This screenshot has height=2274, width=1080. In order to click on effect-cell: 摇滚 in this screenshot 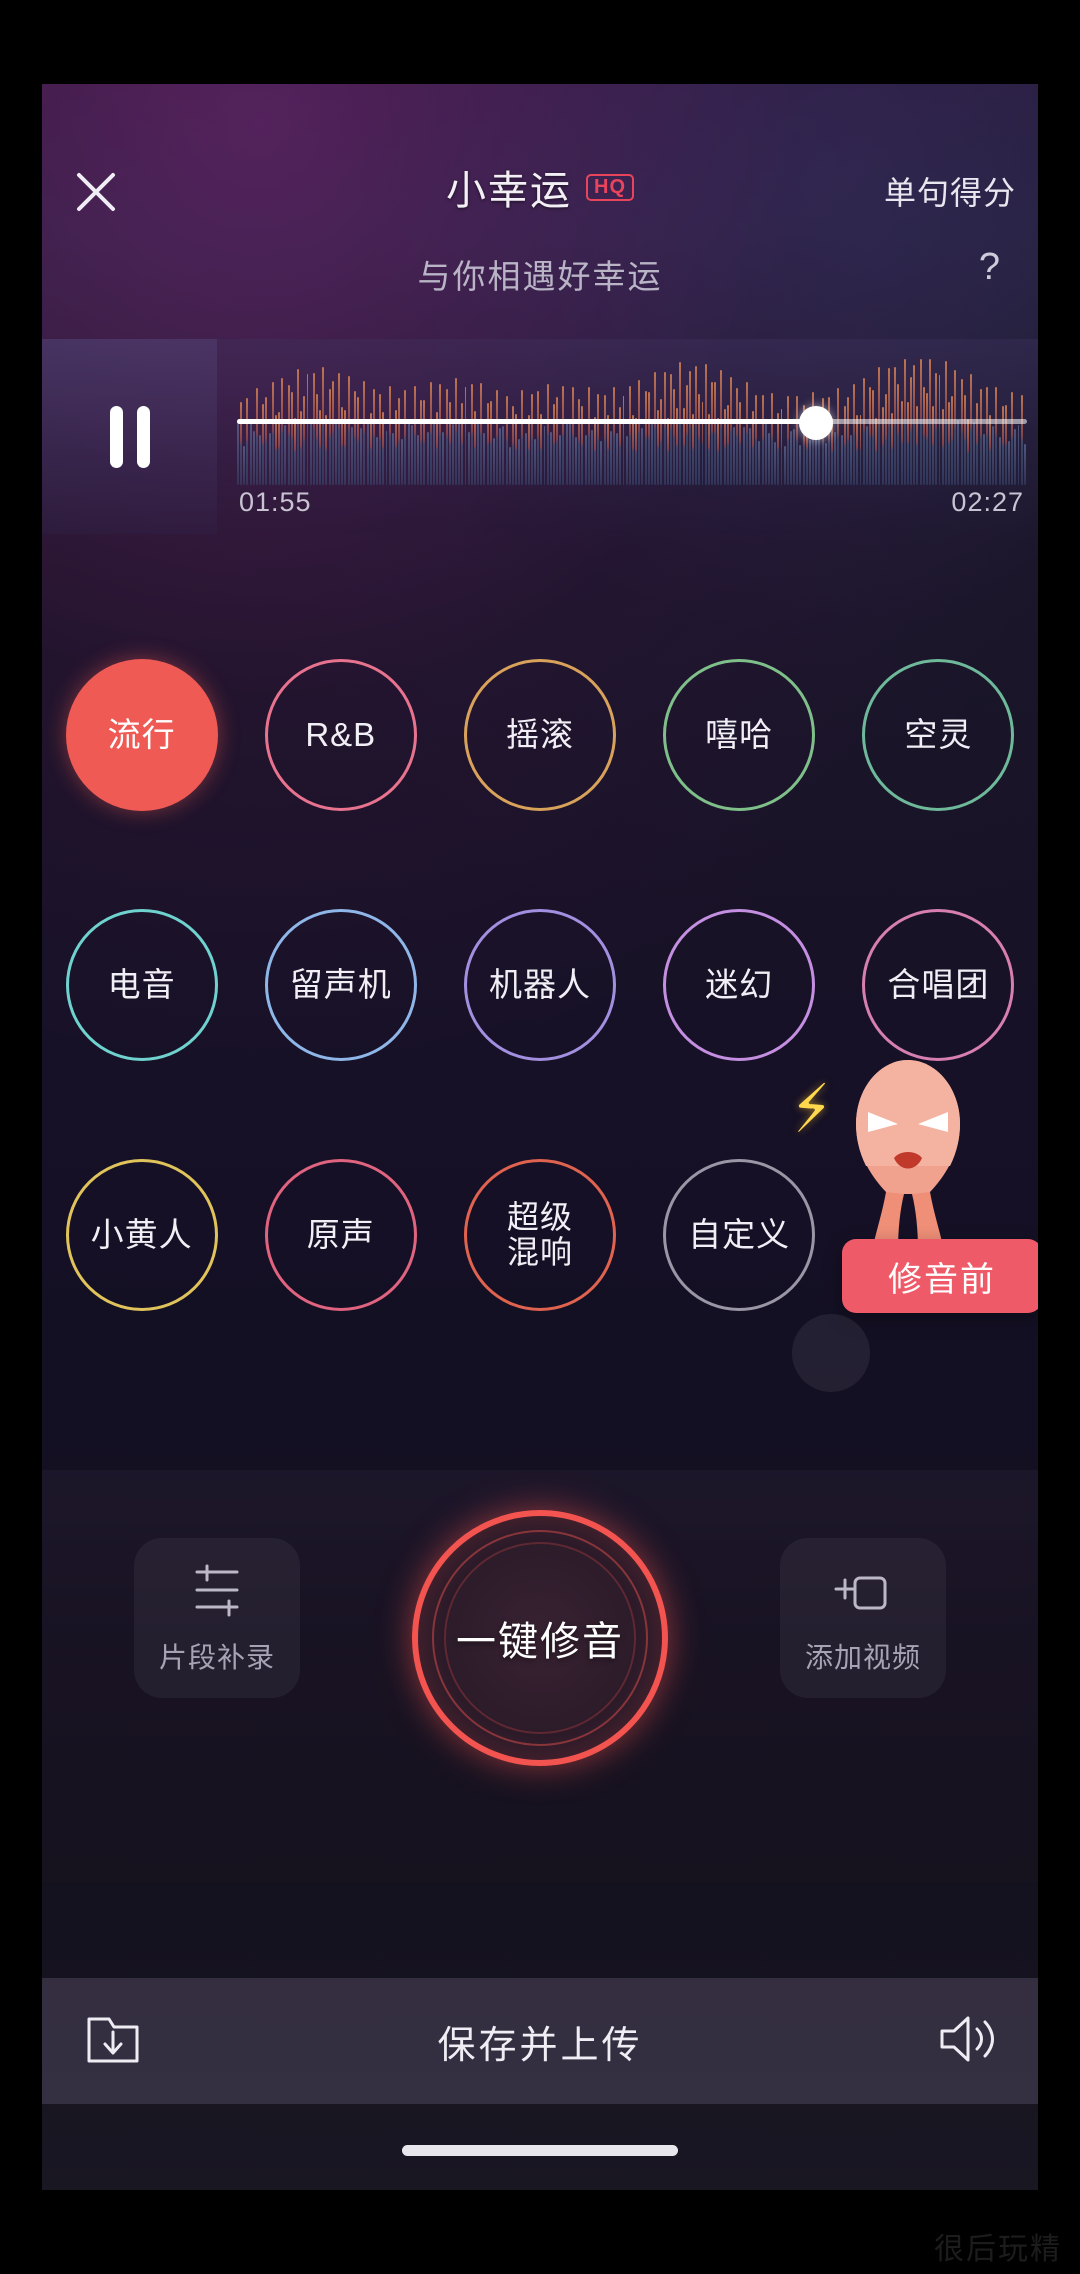, I will do `click(539, 735)`.